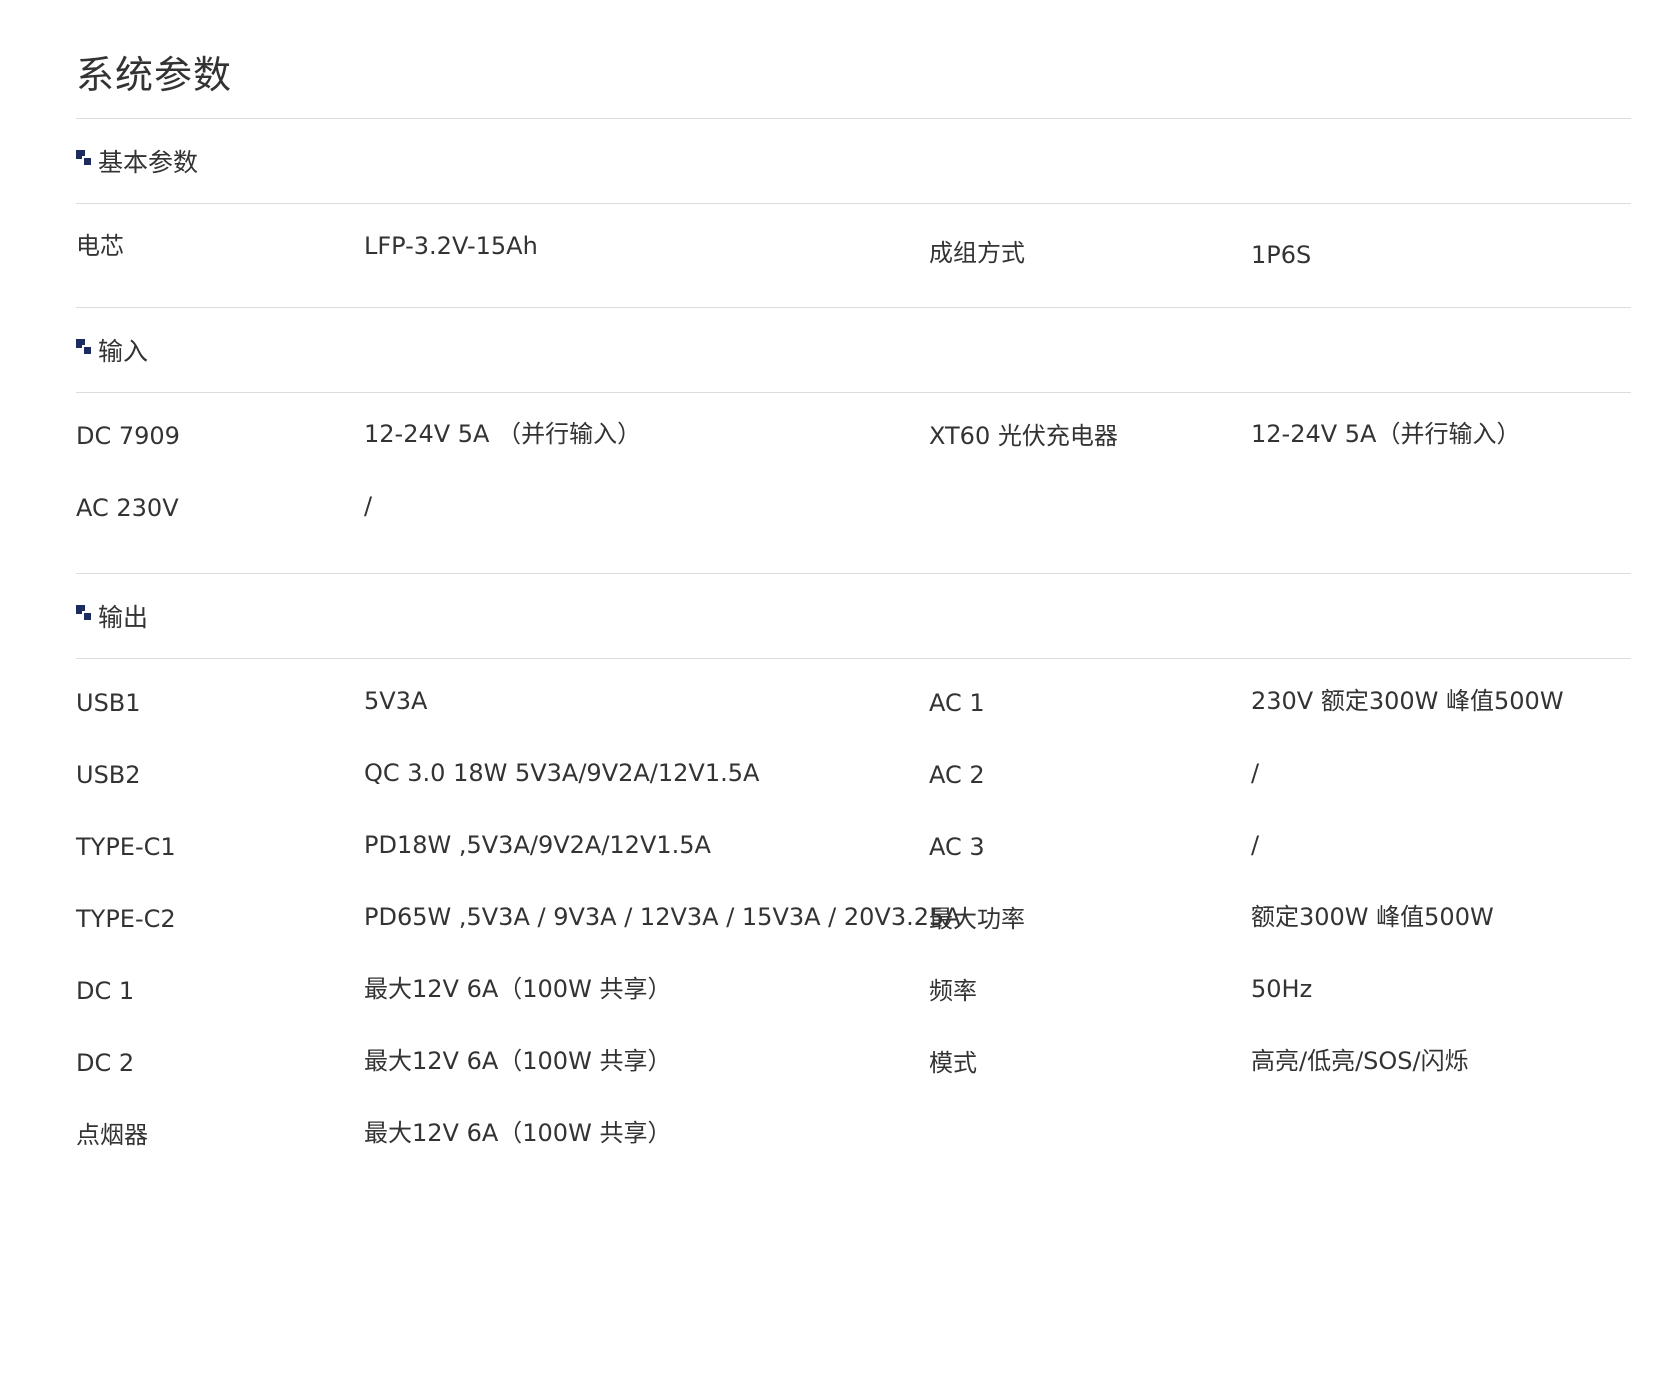 This screenshot has height=1398, width=1670. I want to click on section-header-basic: 基本参数, so click(137, 161).